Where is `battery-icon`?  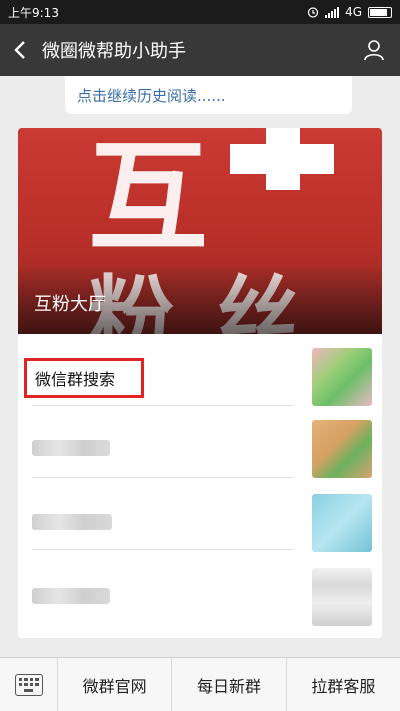
battery-icon is located at coordinates (380, 12).